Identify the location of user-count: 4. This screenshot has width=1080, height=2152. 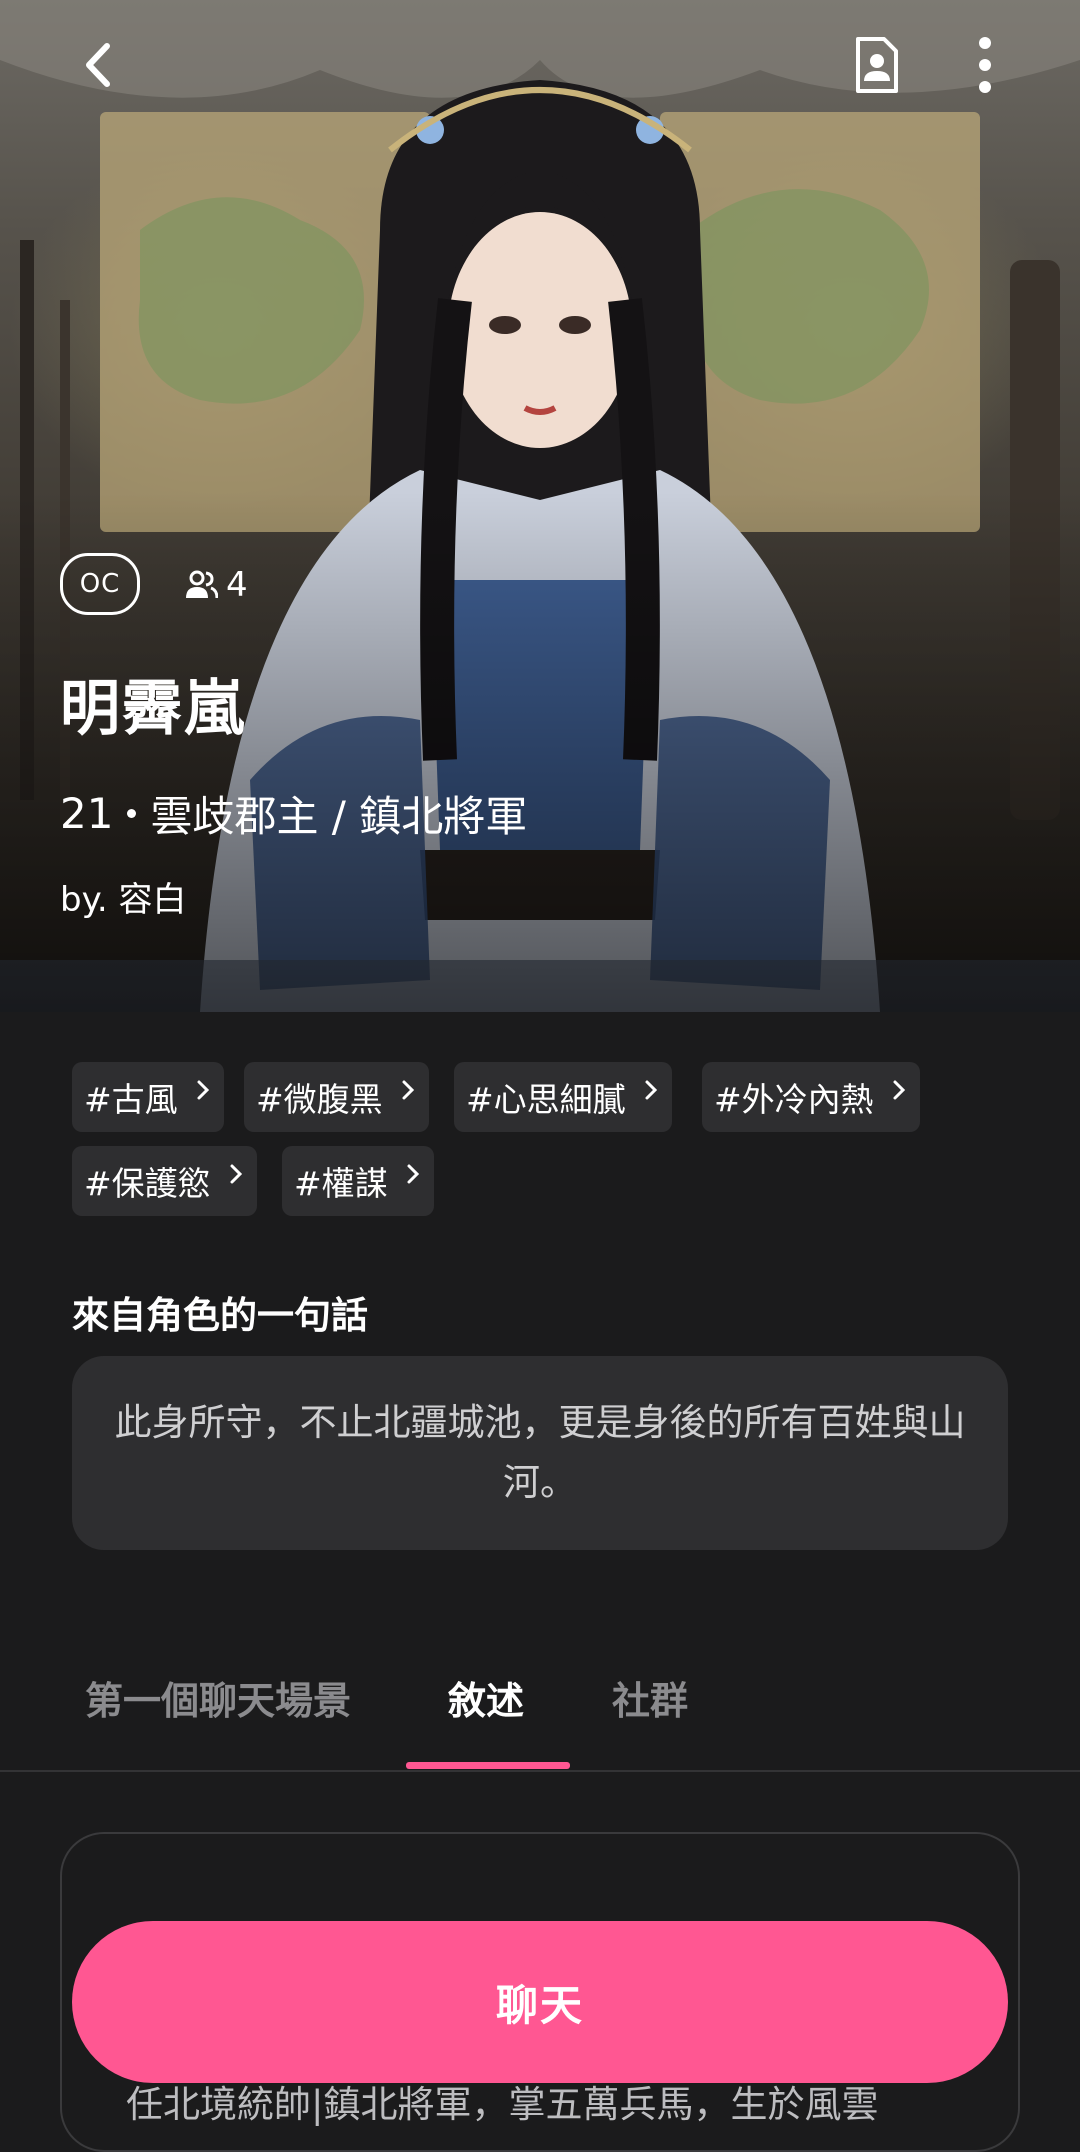
(216, 585).